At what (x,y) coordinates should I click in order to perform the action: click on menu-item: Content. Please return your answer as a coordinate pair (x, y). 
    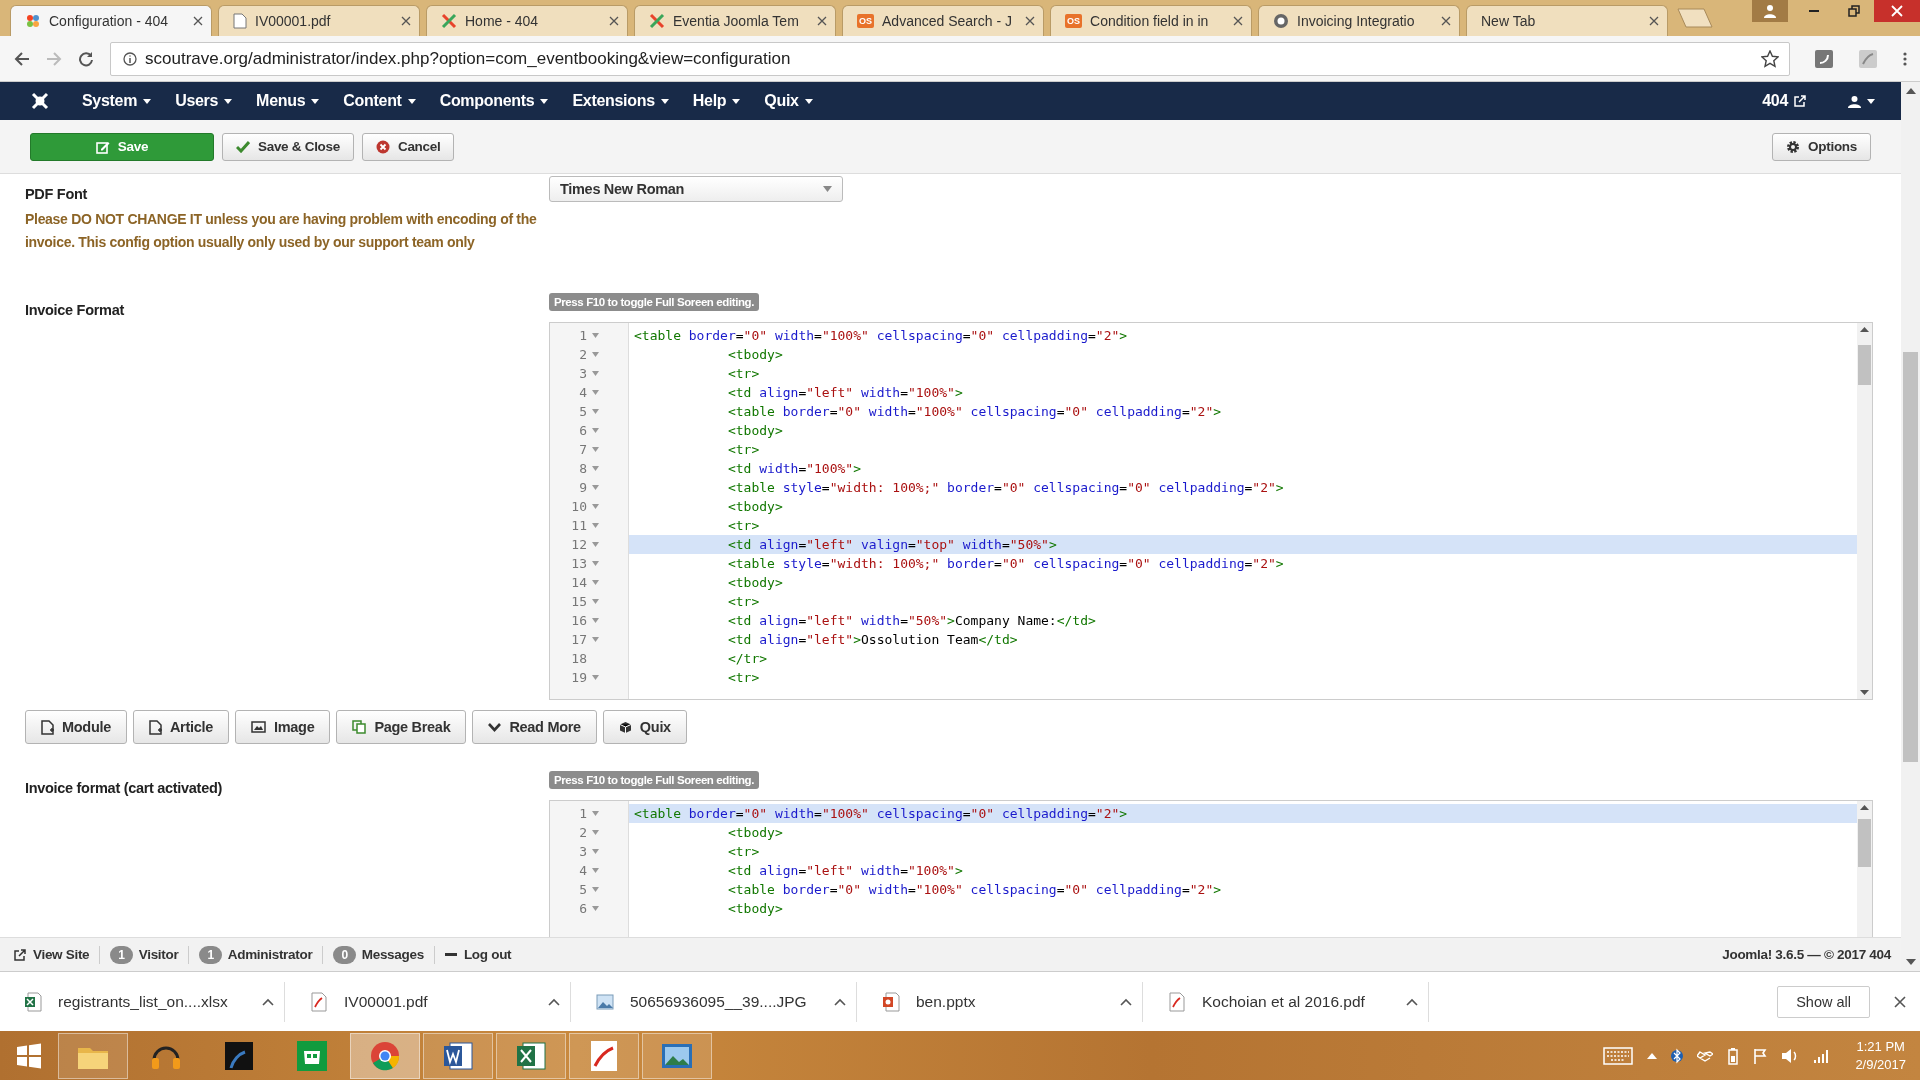
    Looking at the image, I should click on (379, 101).